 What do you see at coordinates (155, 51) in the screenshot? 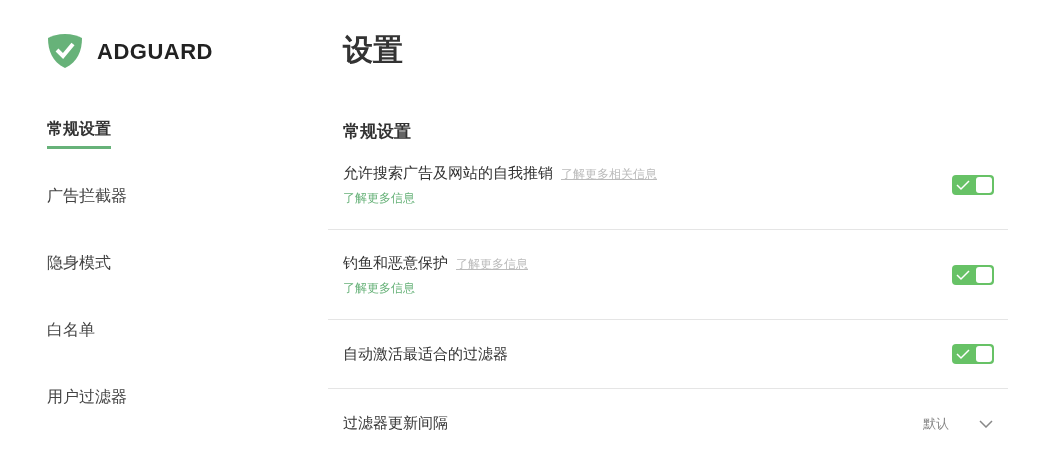
I see `logo-text: ADGUARD` at bounding box center [155, 51].